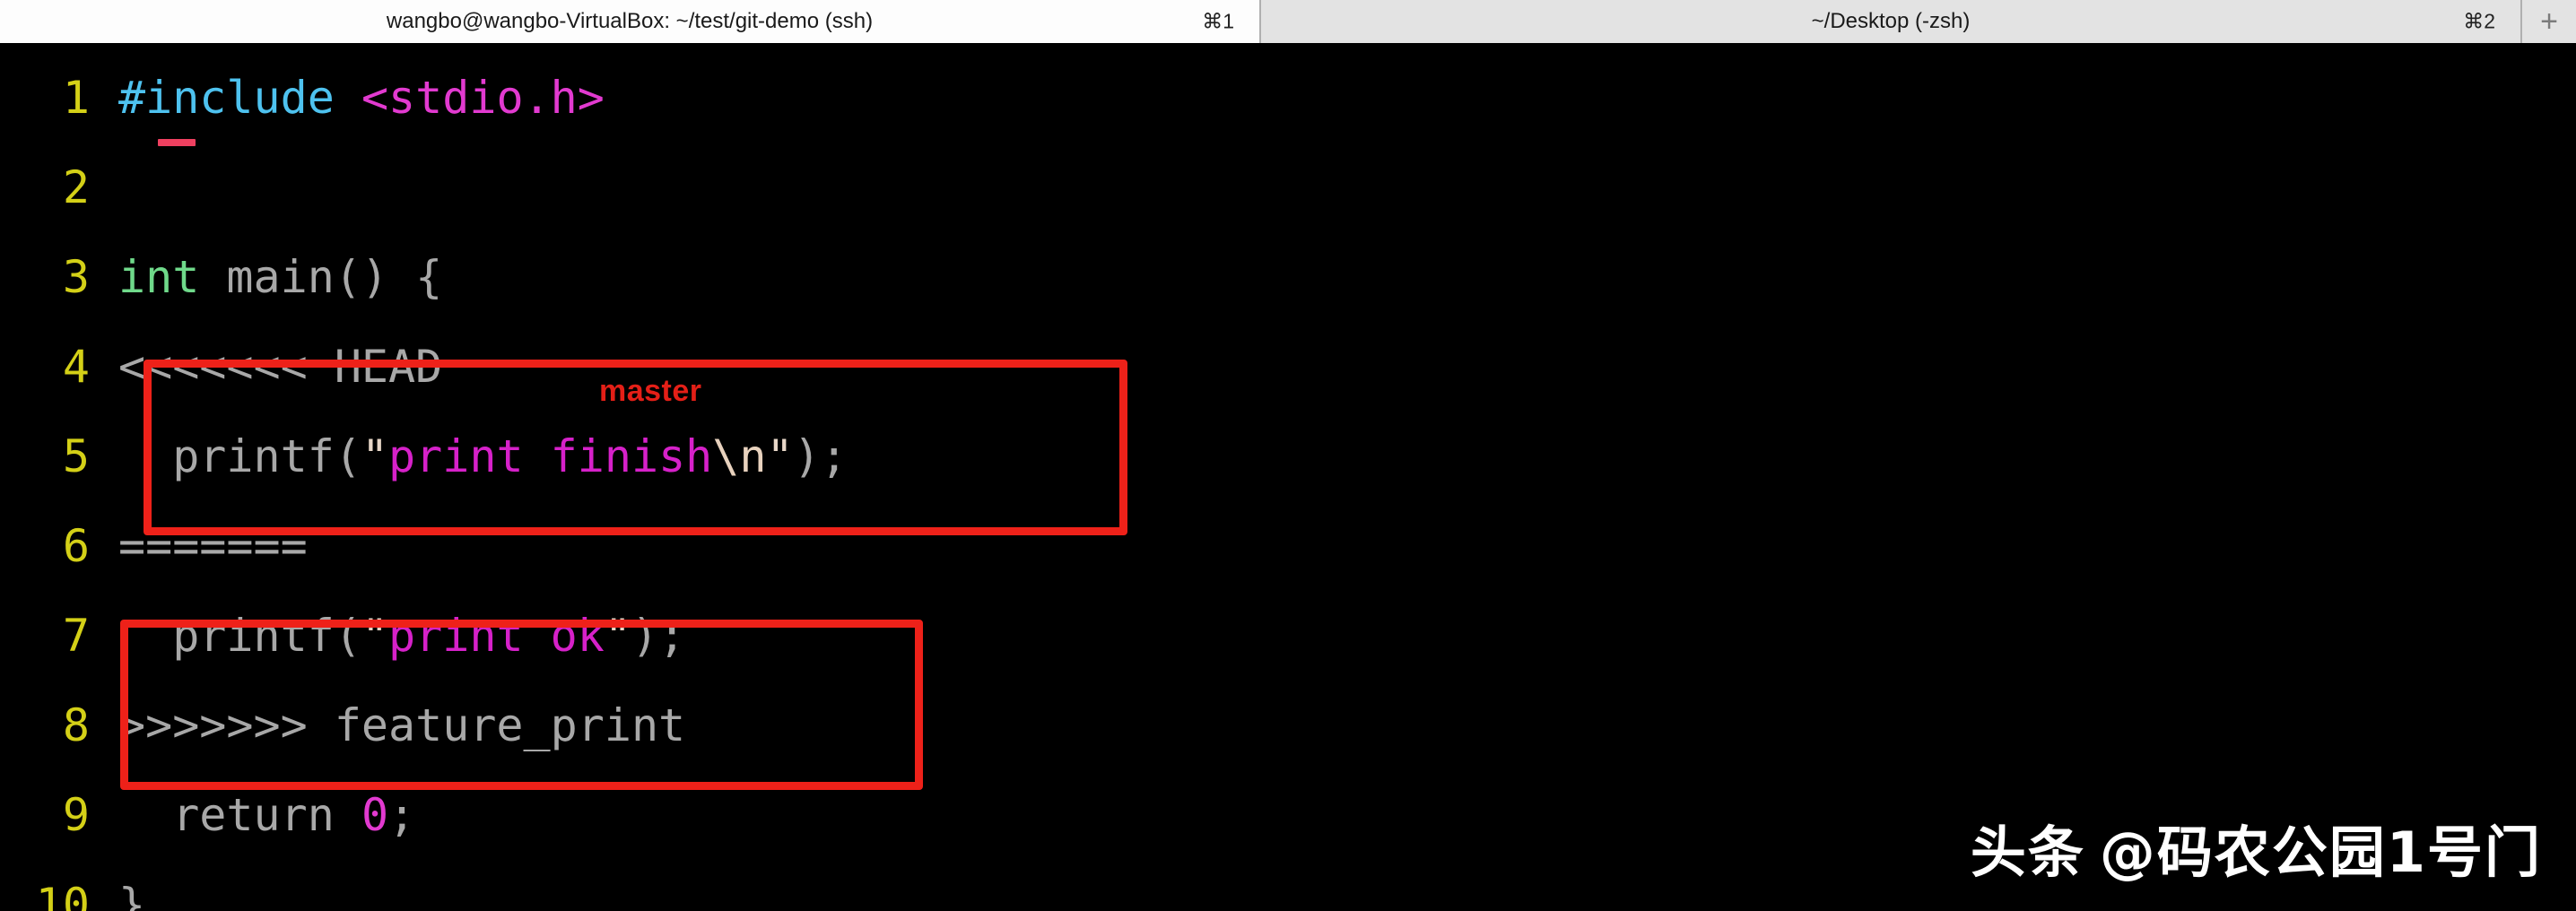  I want to click on token-conflict-marker-branch: >>>>>>> feature_print, so click(402, 725).